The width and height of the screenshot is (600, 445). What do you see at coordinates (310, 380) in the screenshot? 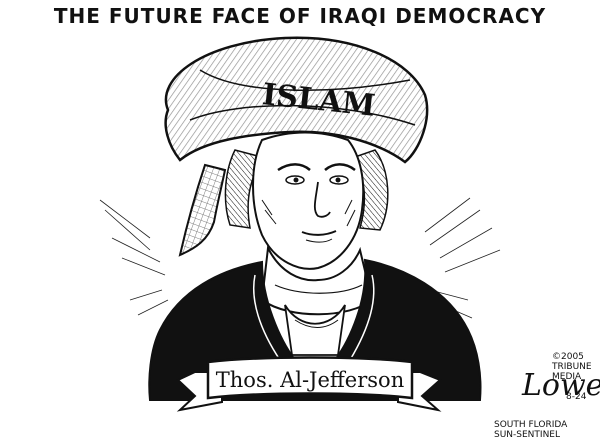
I see `banner-label: Thos. Al-Jefferson` at bounding box center [310, 380].